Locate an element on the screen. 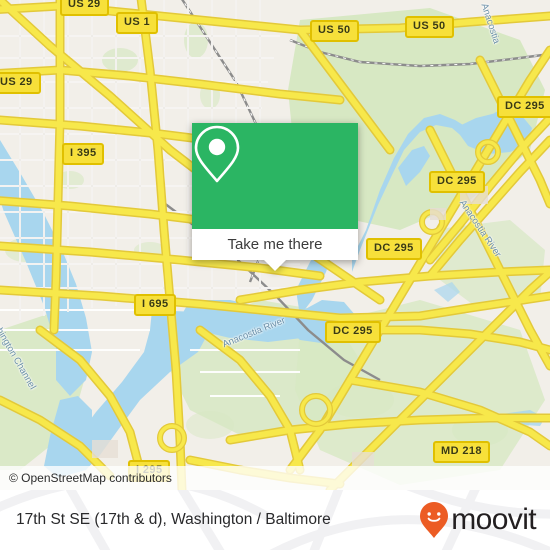  road-shield: I 695 is located at coordinates (155, 305).